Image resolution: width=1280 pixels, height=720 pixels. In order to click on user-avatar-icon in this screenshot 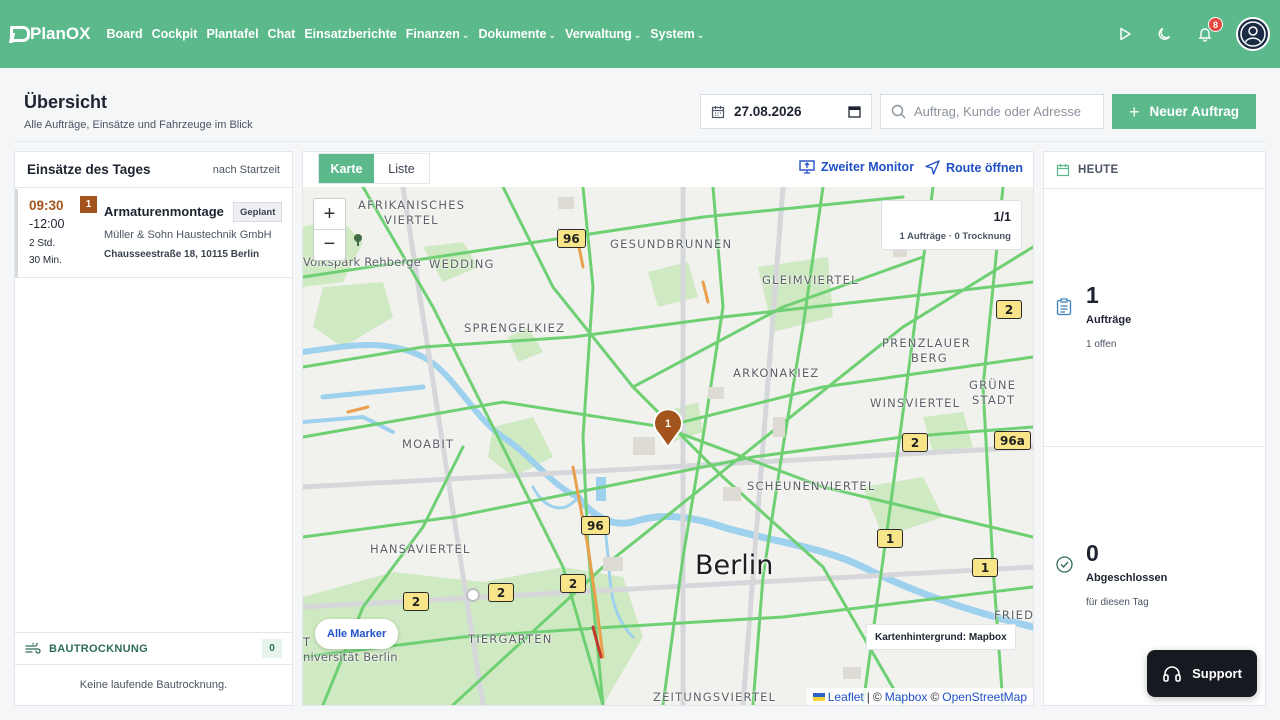, I will do `click(1253, 34)`.